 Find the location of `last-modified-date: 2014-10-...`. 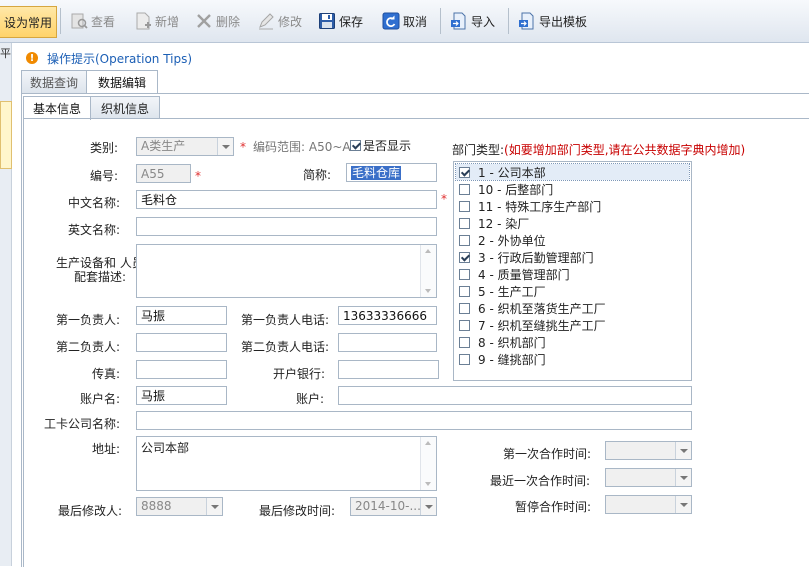

last-modified-date: 2014-10-... is located at coordinates (393, 506).